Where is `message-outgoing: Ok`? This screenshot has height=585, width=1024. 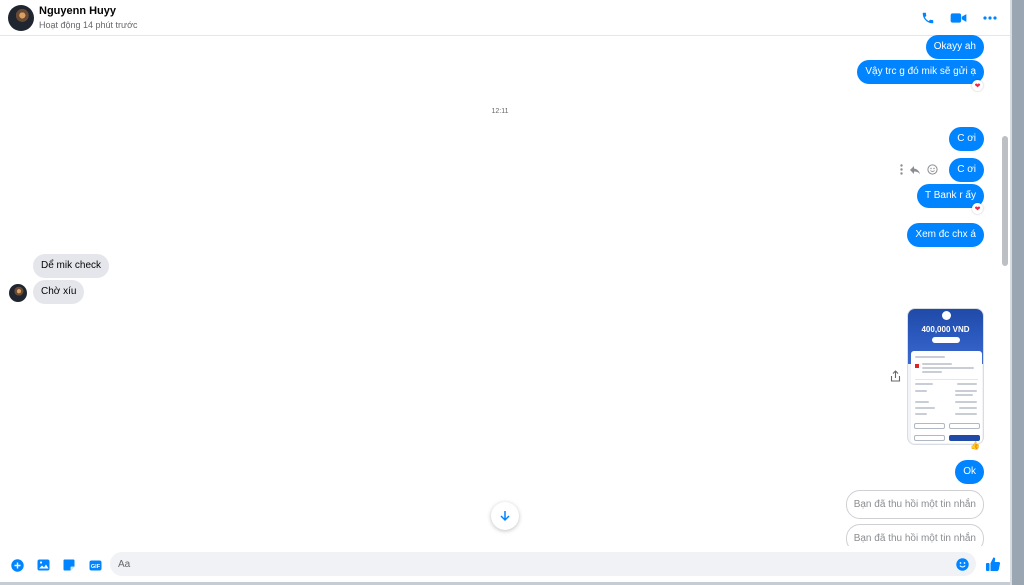
message-outgoing: Ok is located at coordinates (969, 472).